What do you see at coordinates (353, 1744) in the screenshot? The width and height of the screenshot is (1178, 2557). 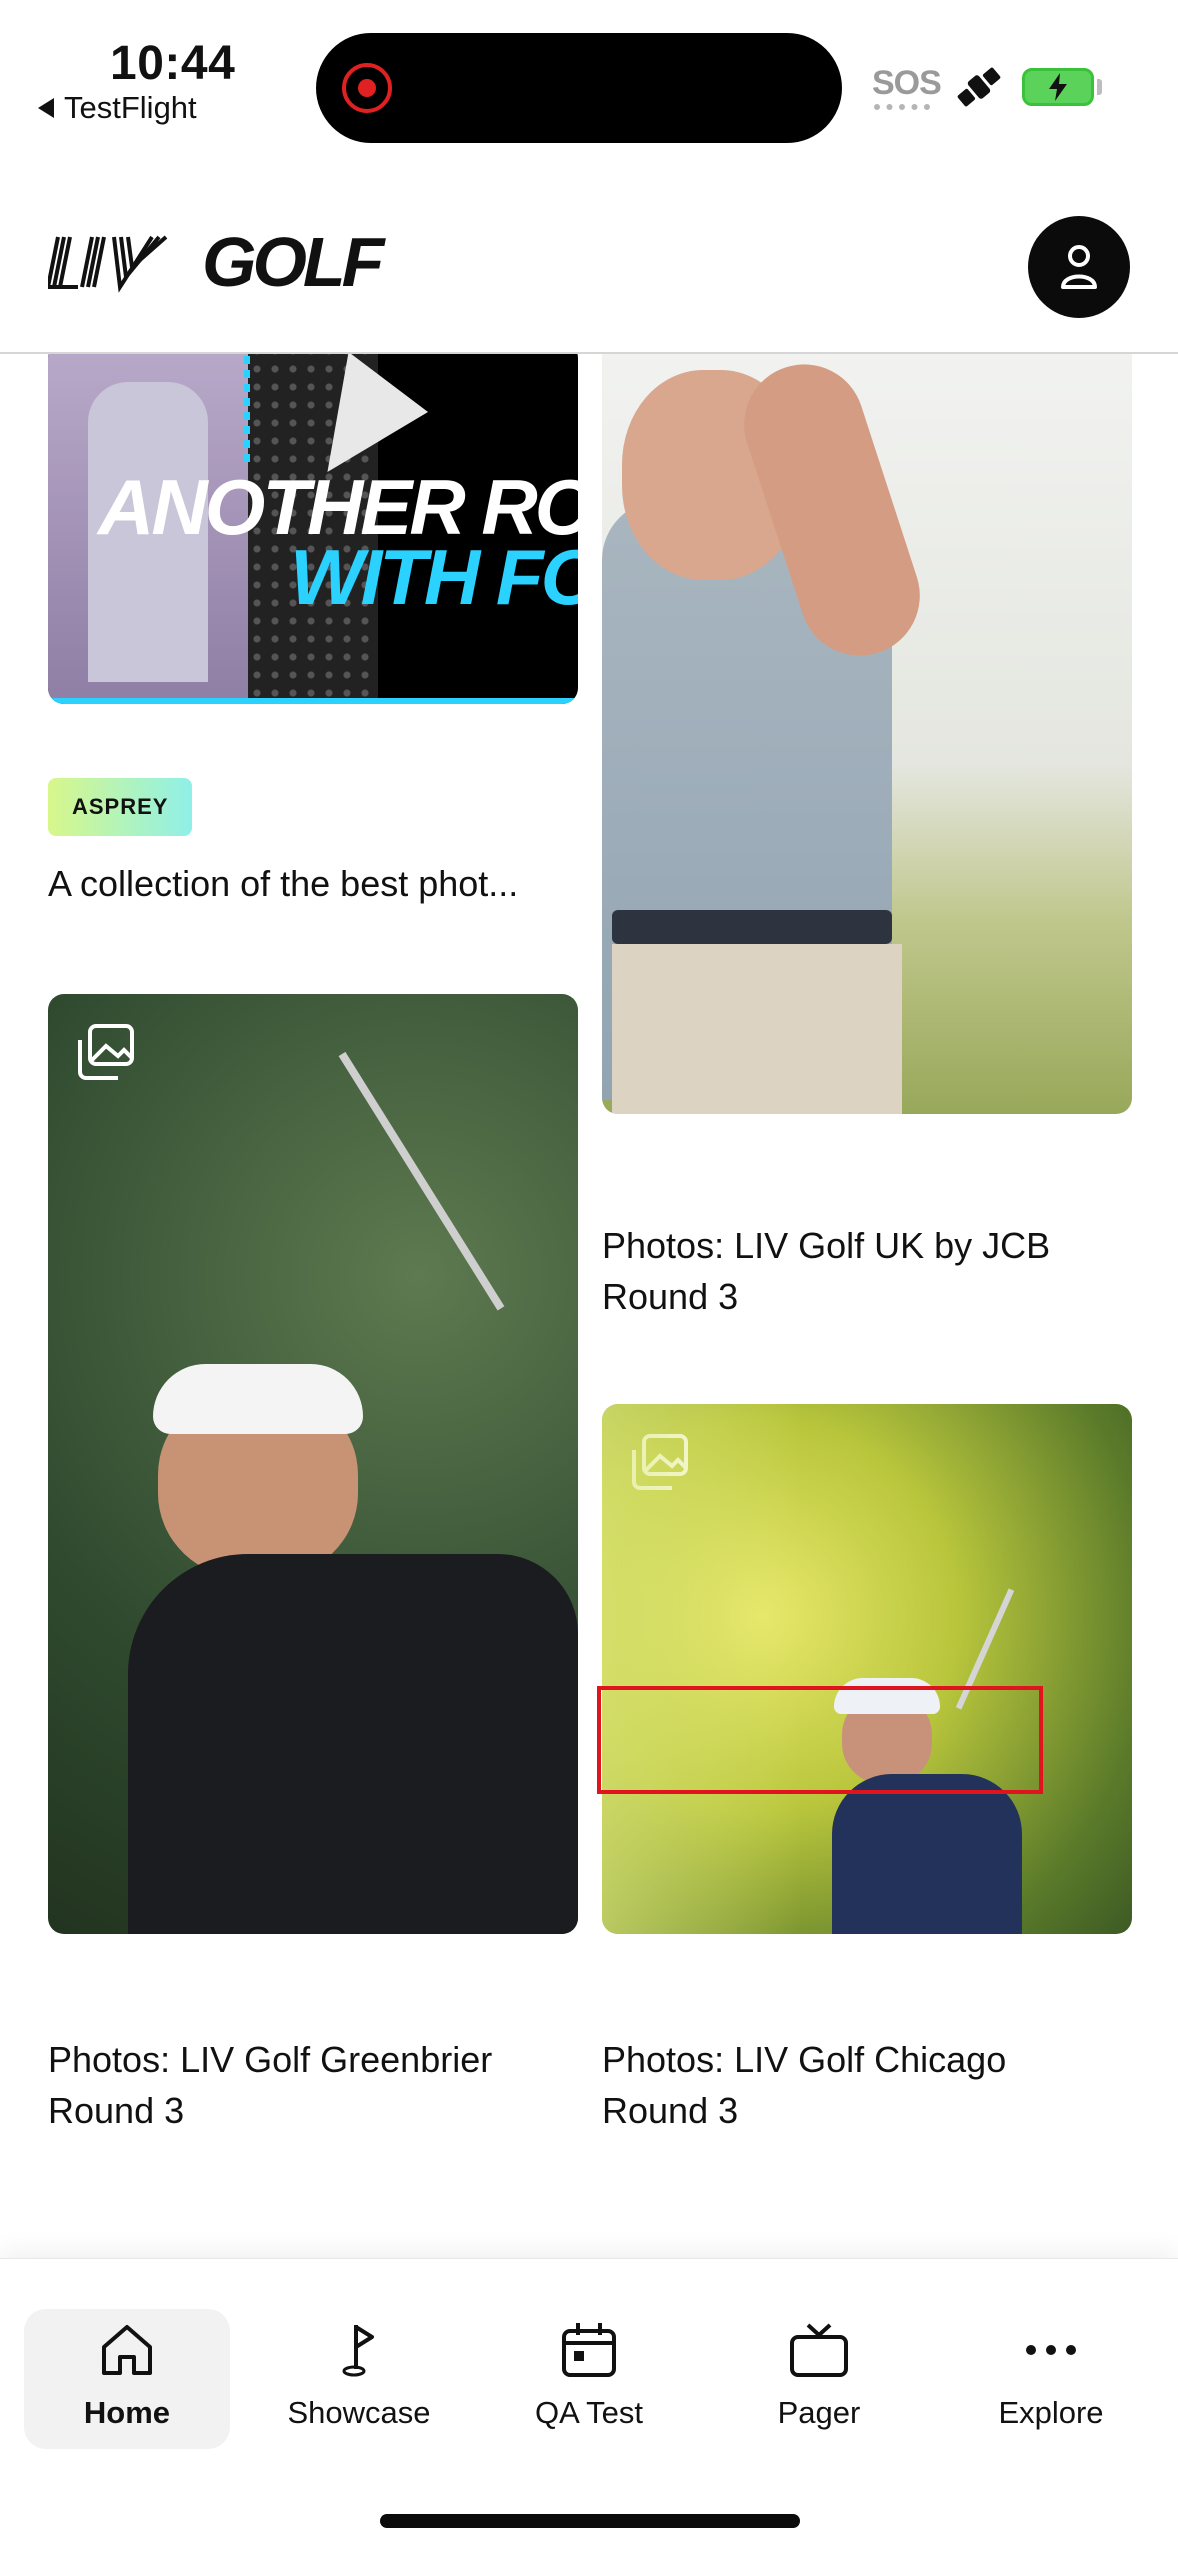 I see `golfer-black-shirt` at bounding box center [353, 1744].